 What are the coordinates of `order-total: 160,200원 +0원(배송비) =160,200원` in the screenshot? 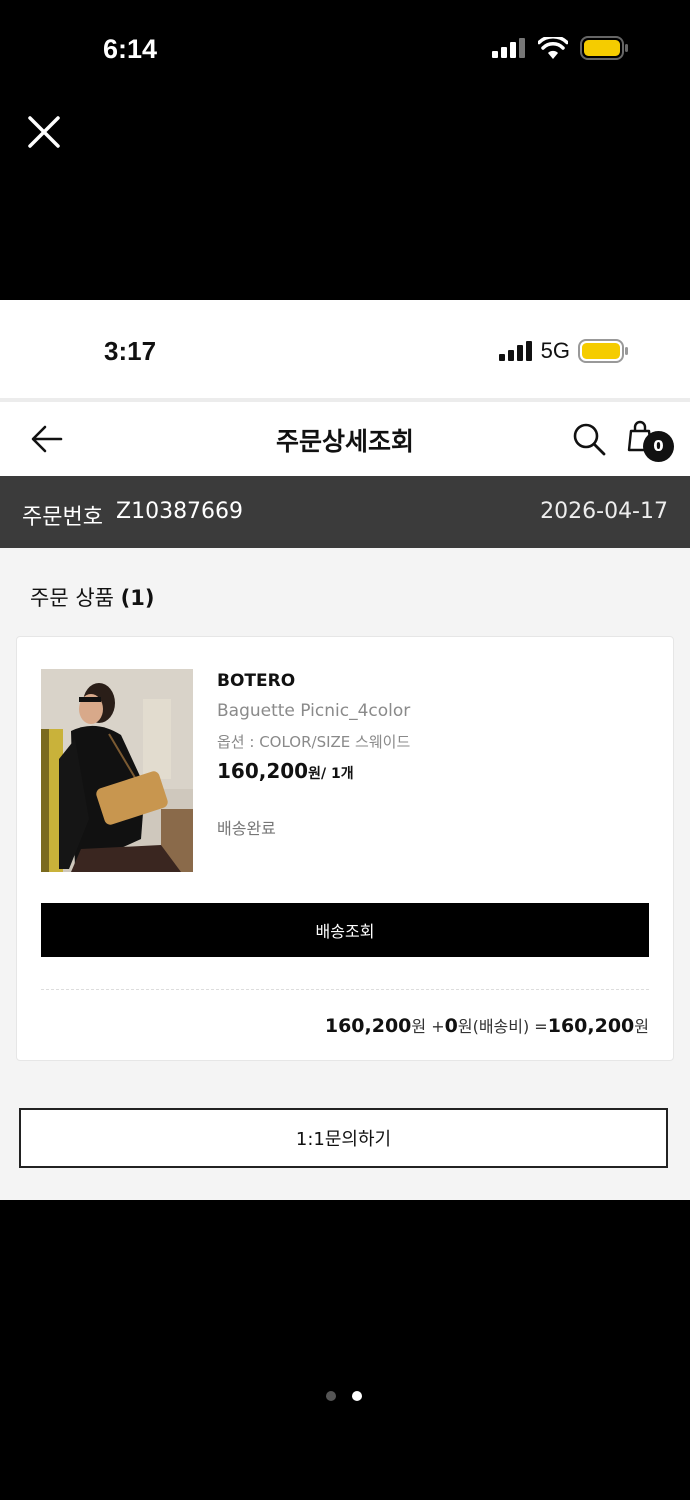 It's located at (487, 1025).